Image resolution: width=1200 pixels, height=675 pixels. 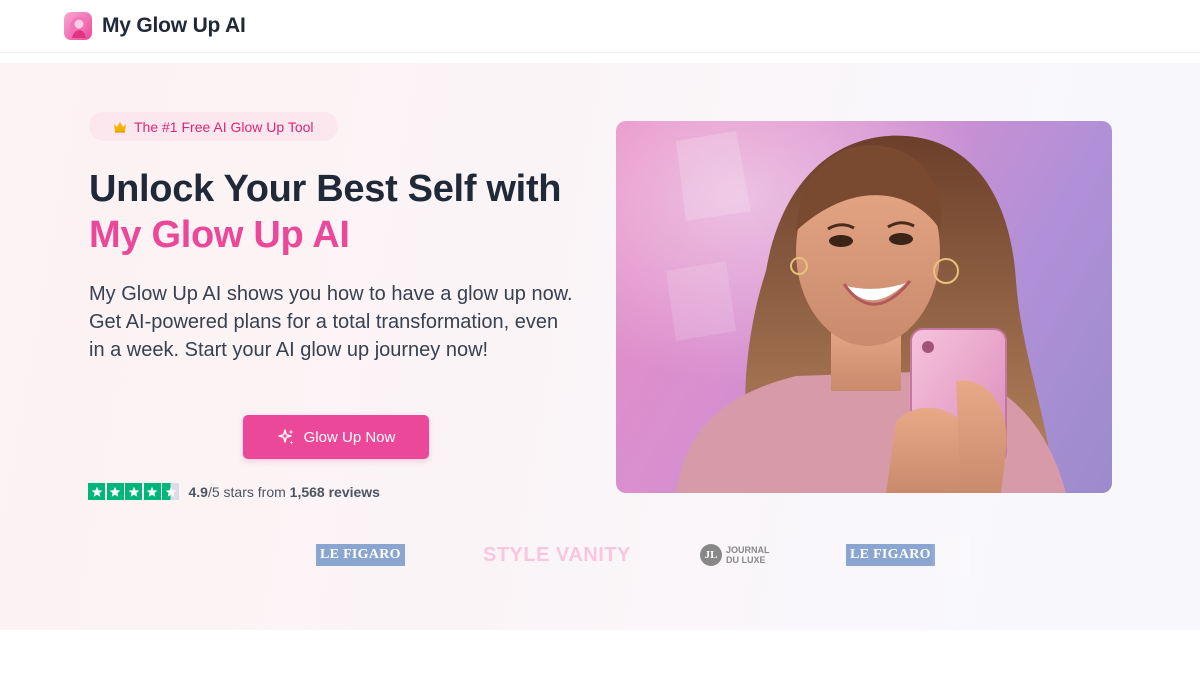 What do you see at coordinates (174, 25) in the screenshot?
I see `brand-name: My Glow Up AI` at bounding box center [174, 25].